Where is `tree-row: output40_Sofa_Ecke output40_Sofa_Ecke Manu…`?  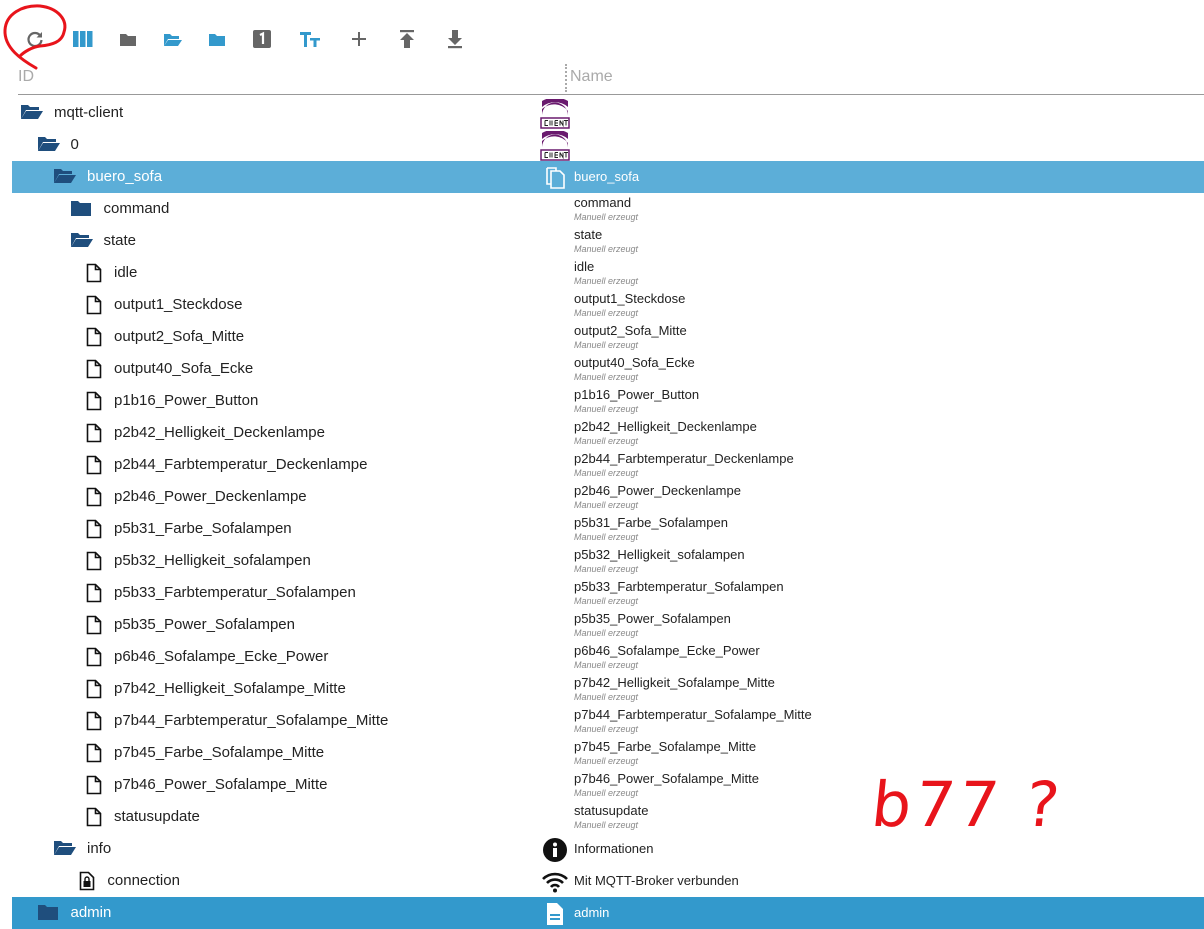
tree-row: output40_Sofa_Ecke output40_Sofa_Ecke Manu… is located at coordinates (608, 369).